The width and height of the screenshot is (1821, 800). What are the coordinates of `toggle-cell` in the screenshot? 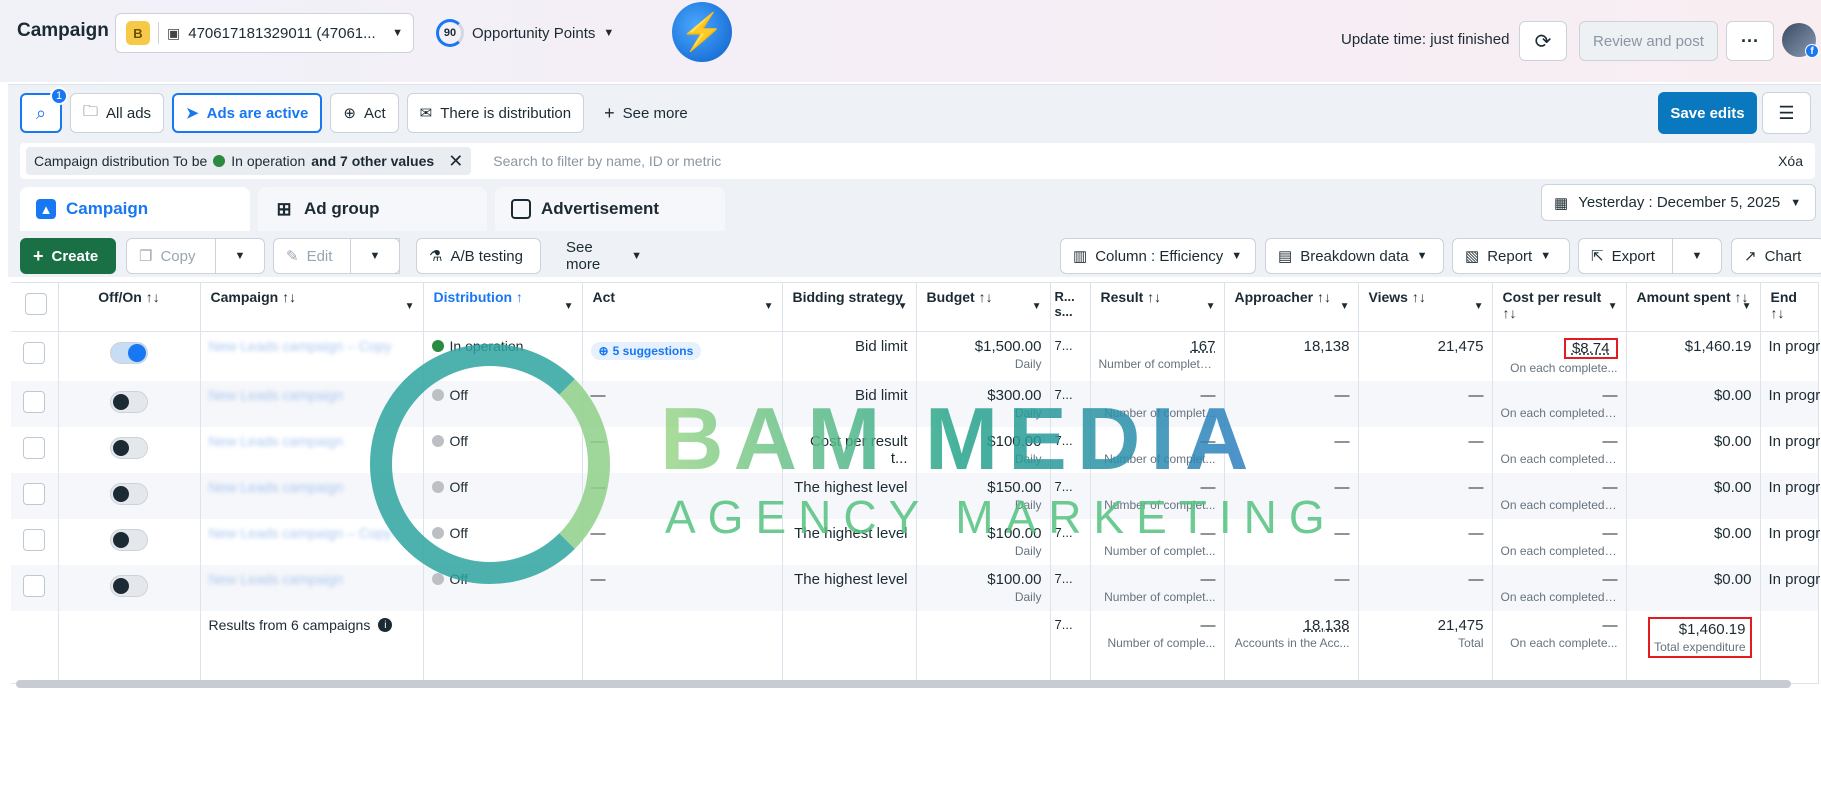 It's located at (129, 588).